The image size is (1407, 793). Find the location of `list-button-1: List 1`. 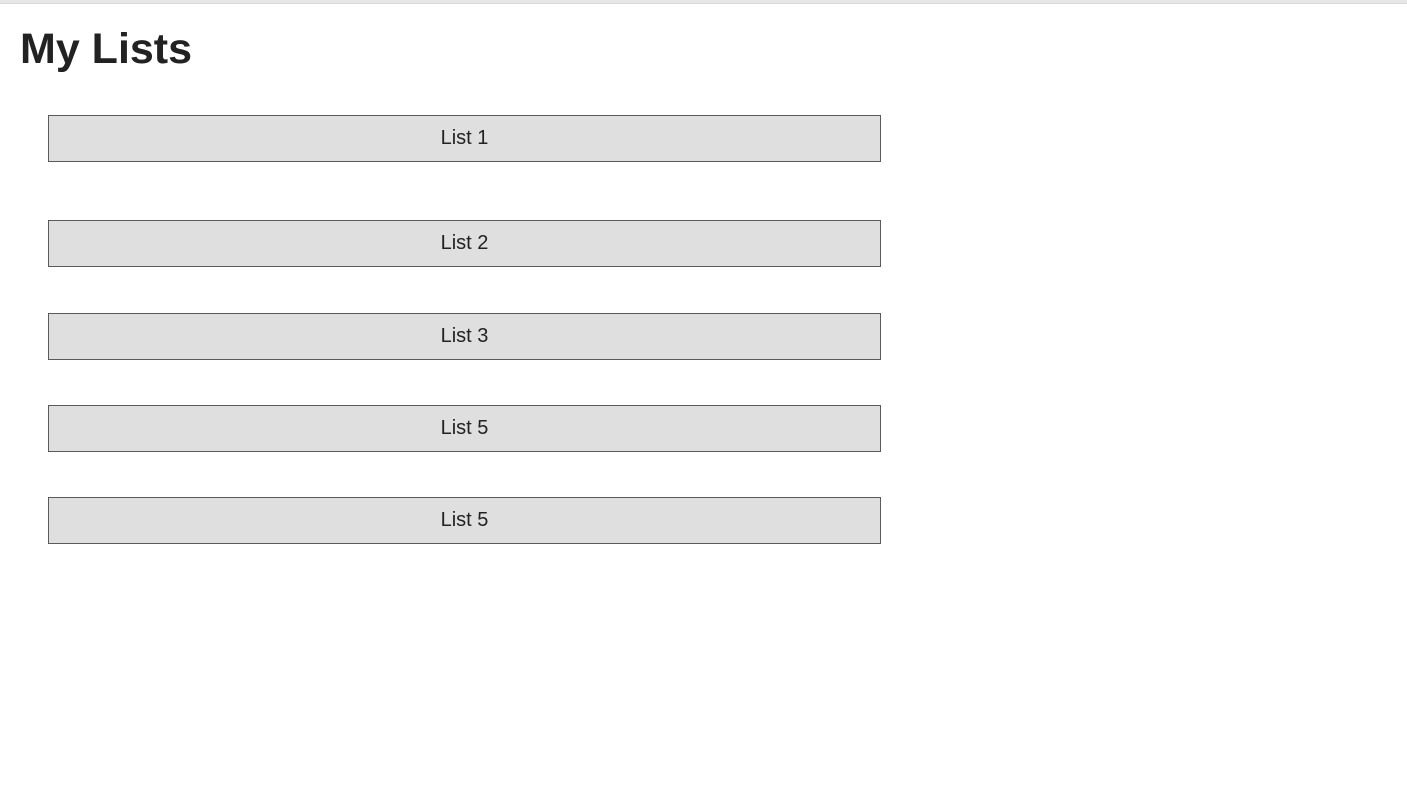

list-button-1: List 1 is located at coordinates (464, 138).